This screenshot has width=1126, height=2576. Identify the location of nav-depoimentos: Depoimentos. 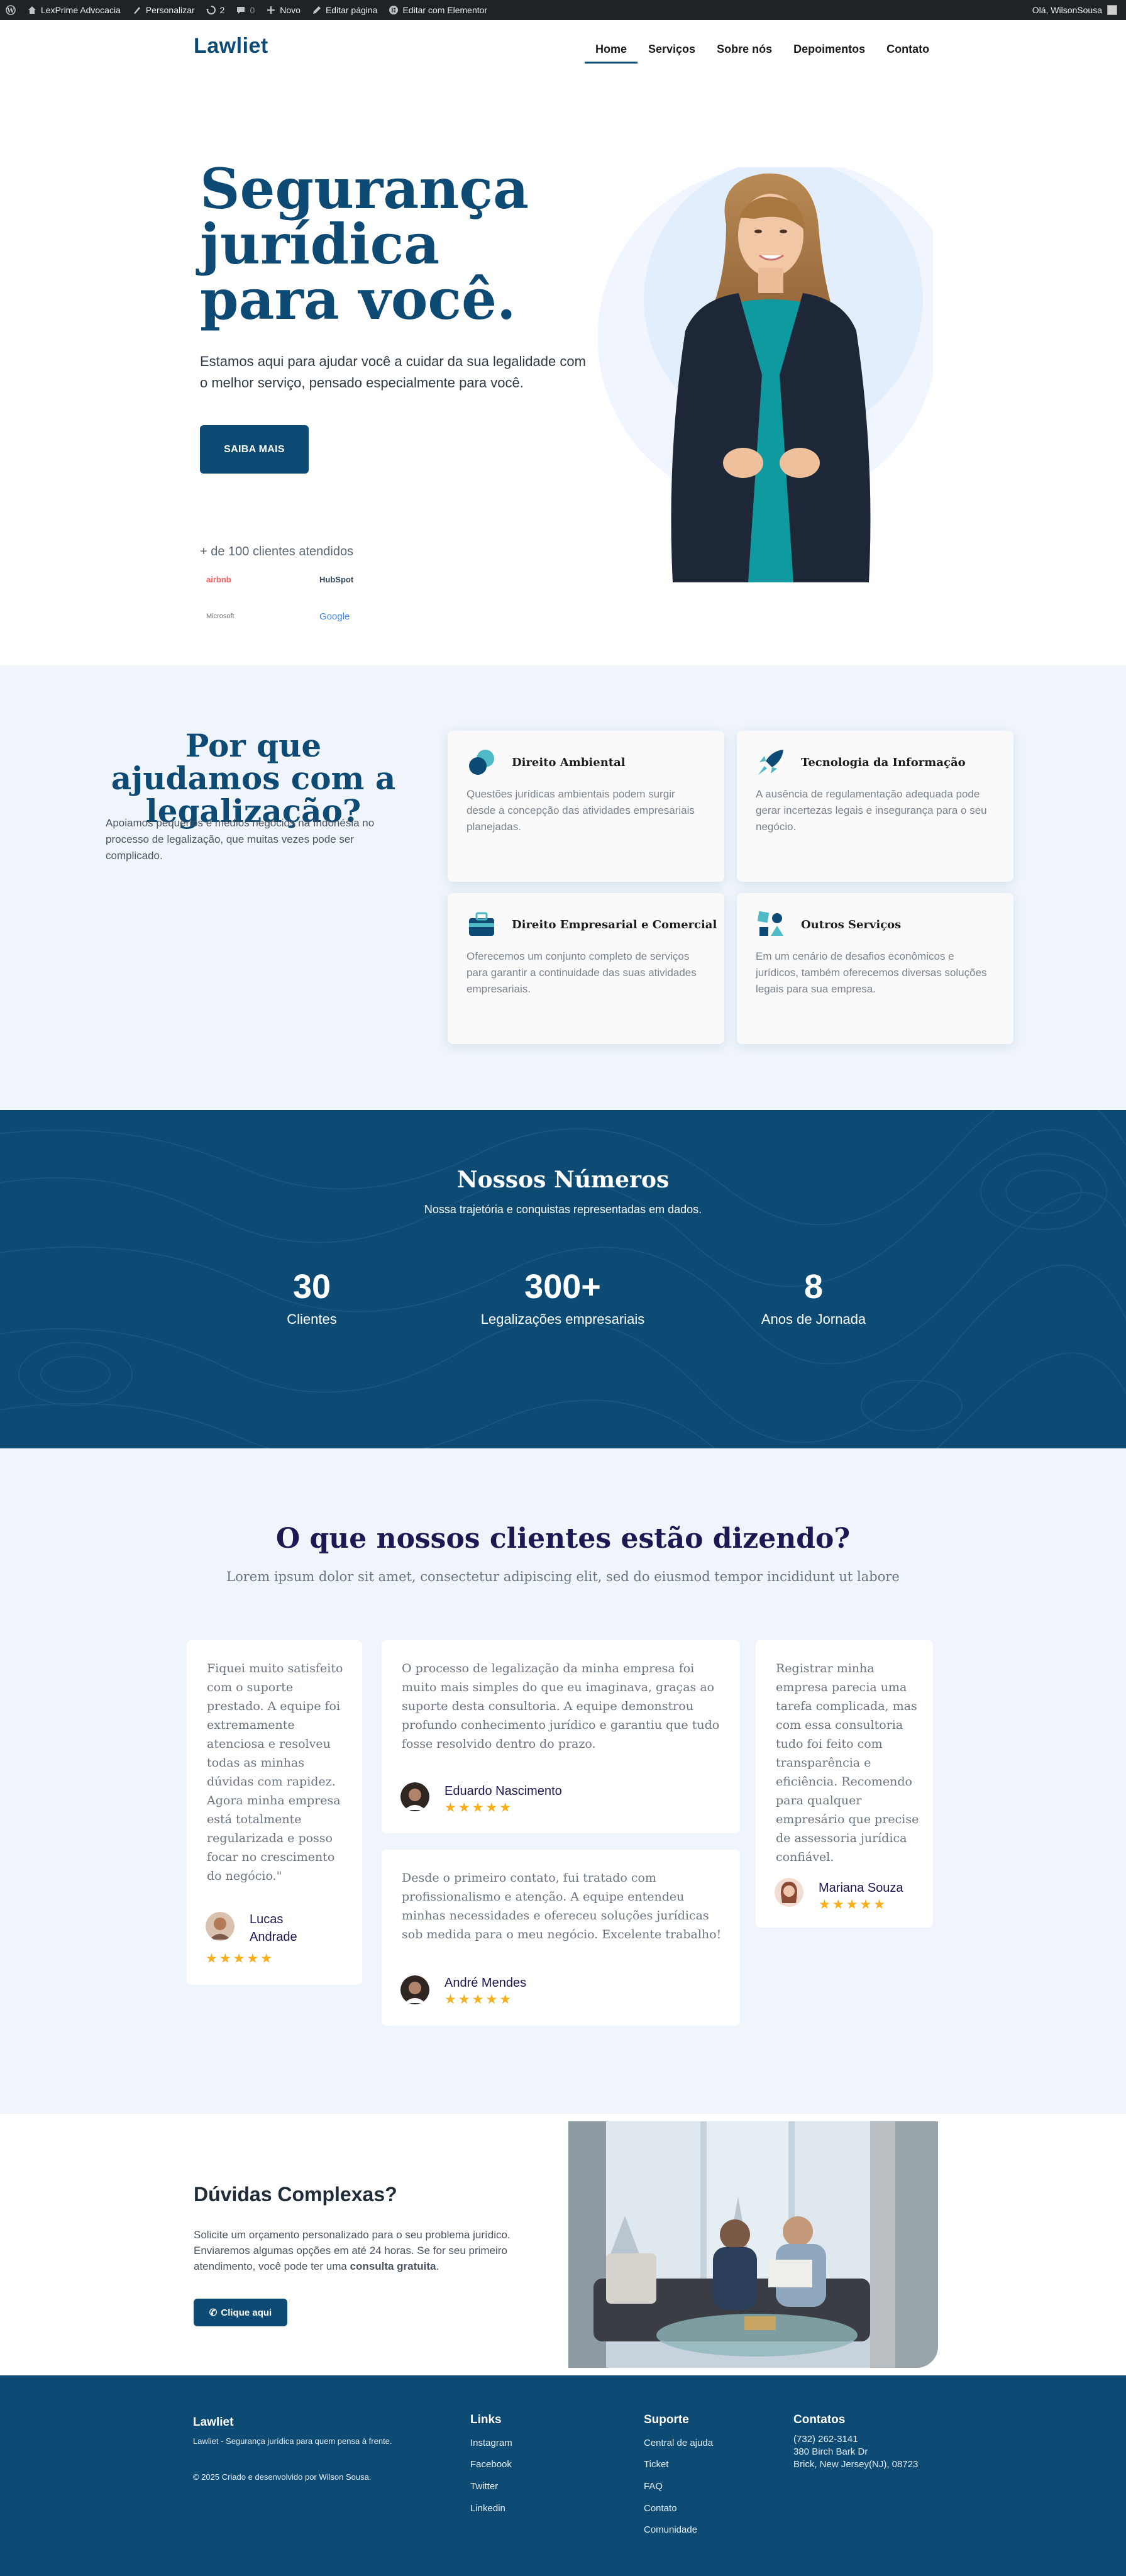
(829, 51).